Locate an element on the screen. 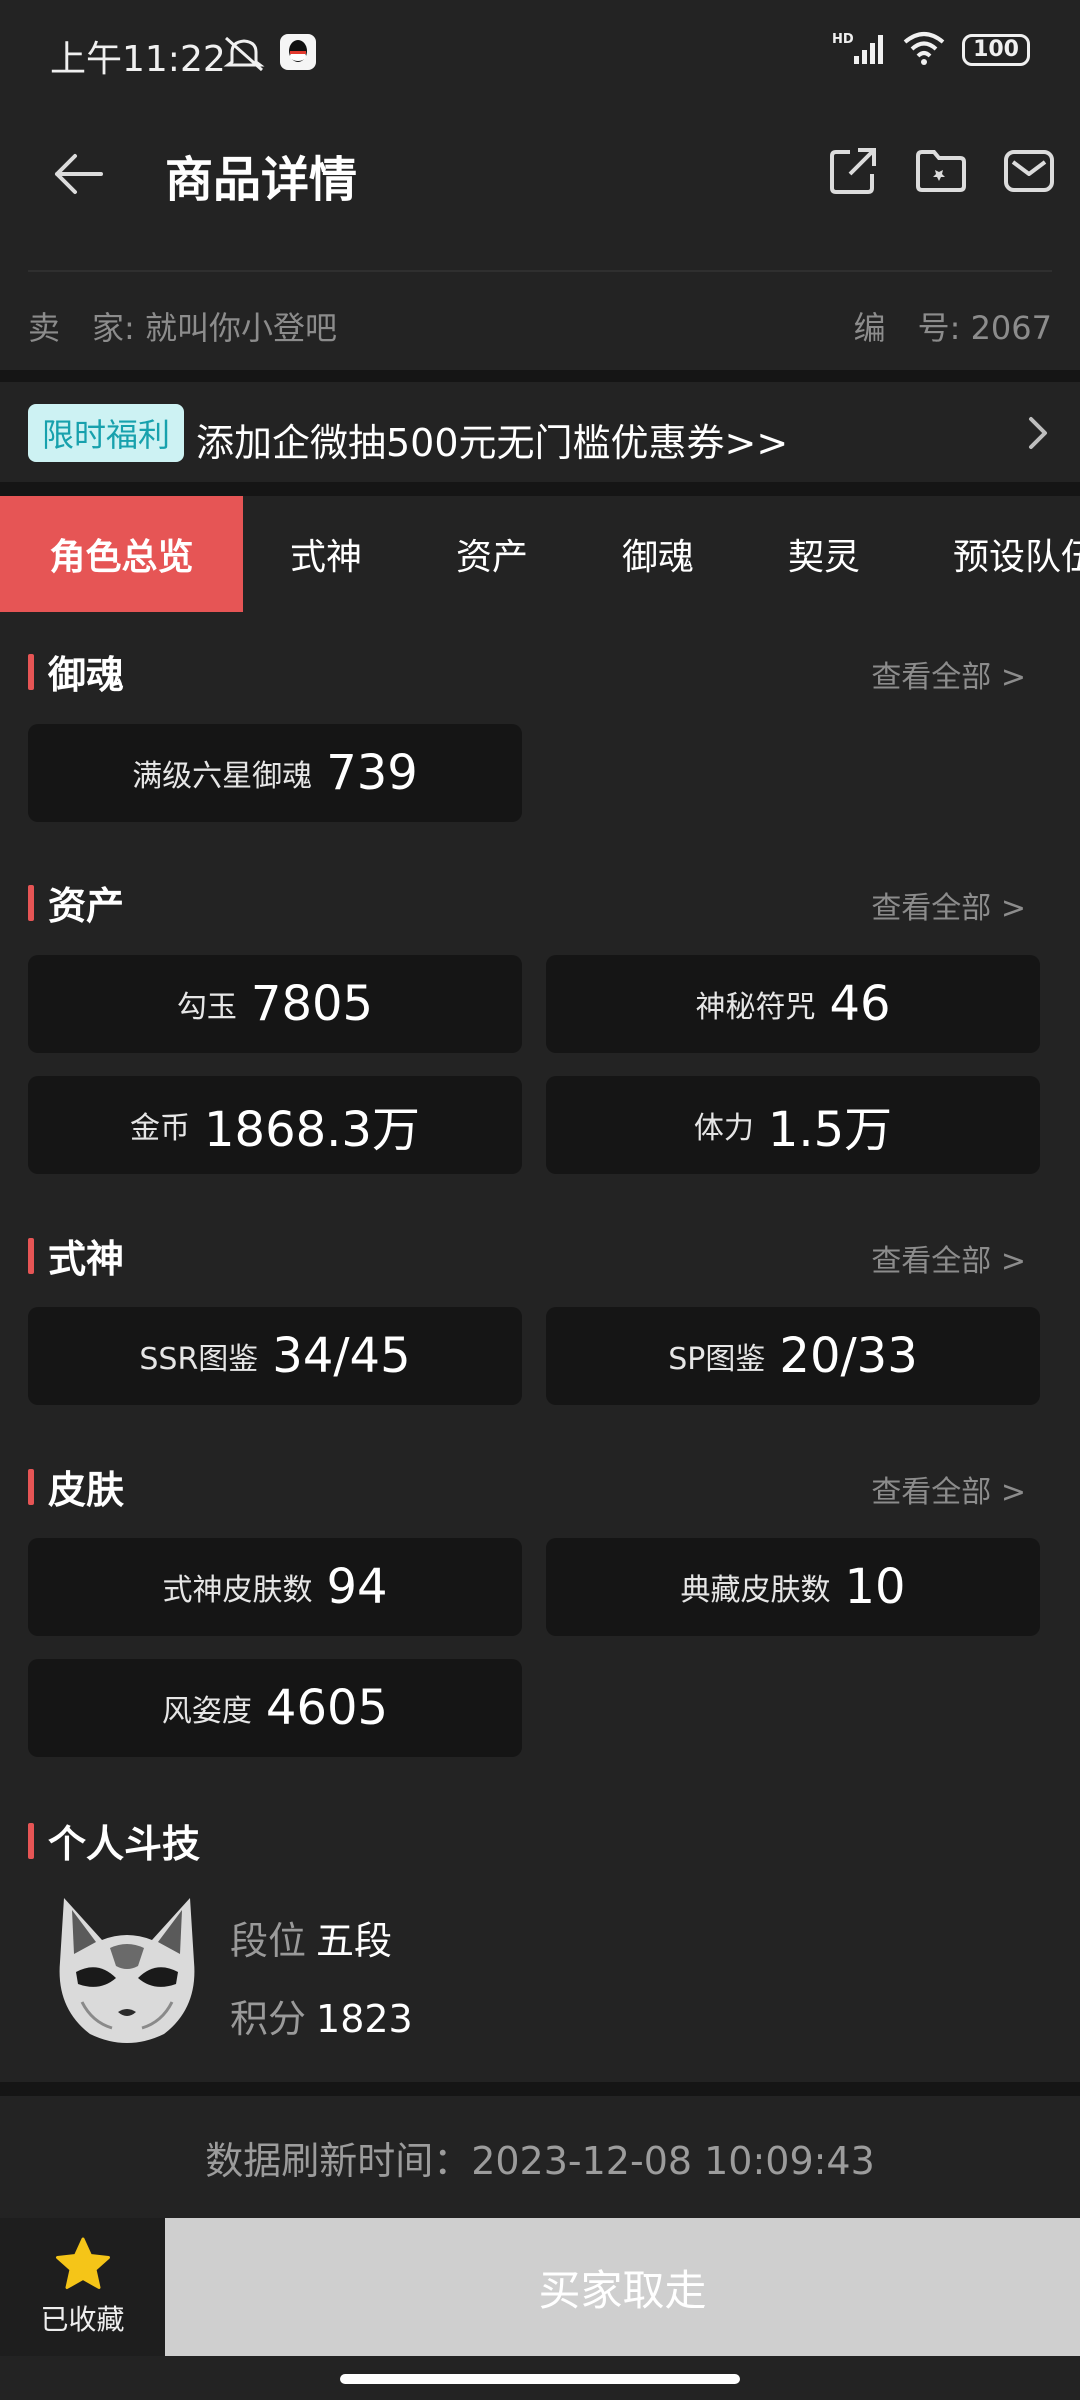 This screenshot has width=1080, height=2400. stat-card: 神秘符咒 46 is located at coordinates (793, 1004).